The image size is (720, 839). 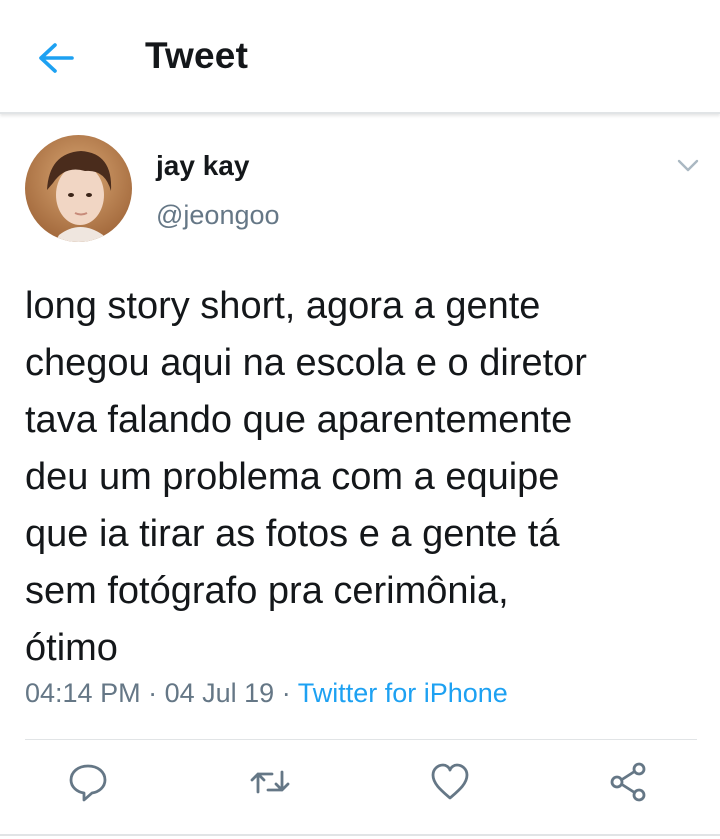 I want to click on share-icon, so click(x=628, y=782).